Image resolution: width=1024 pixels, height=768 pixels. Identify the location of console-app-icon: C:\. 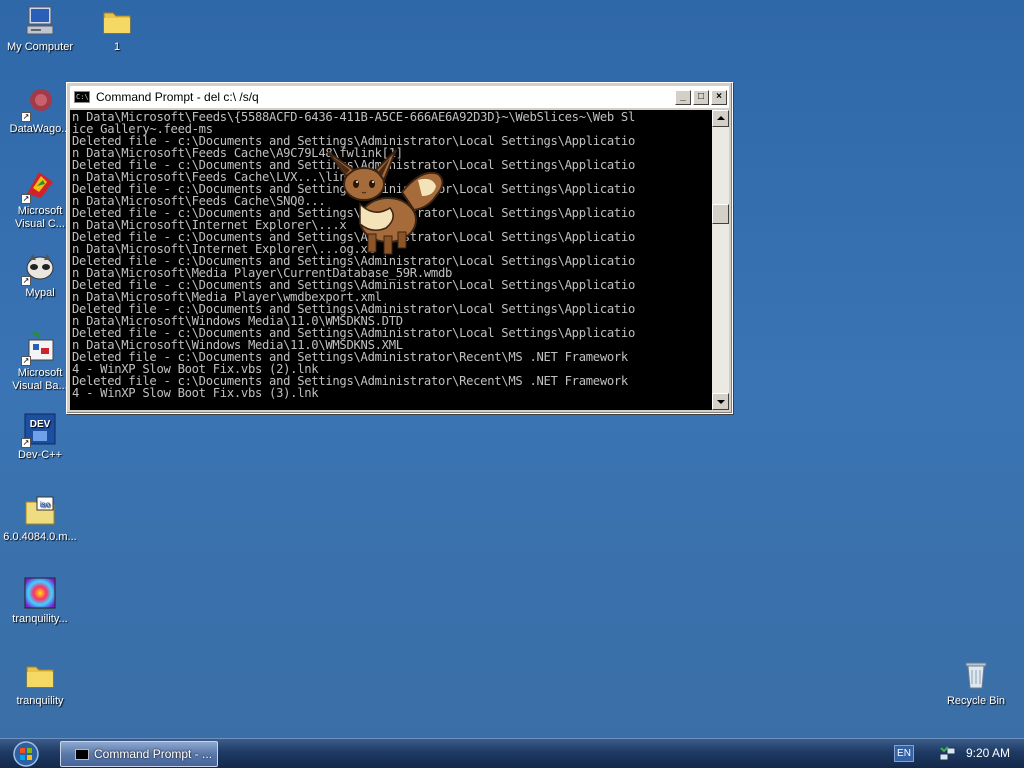
(82, 97).